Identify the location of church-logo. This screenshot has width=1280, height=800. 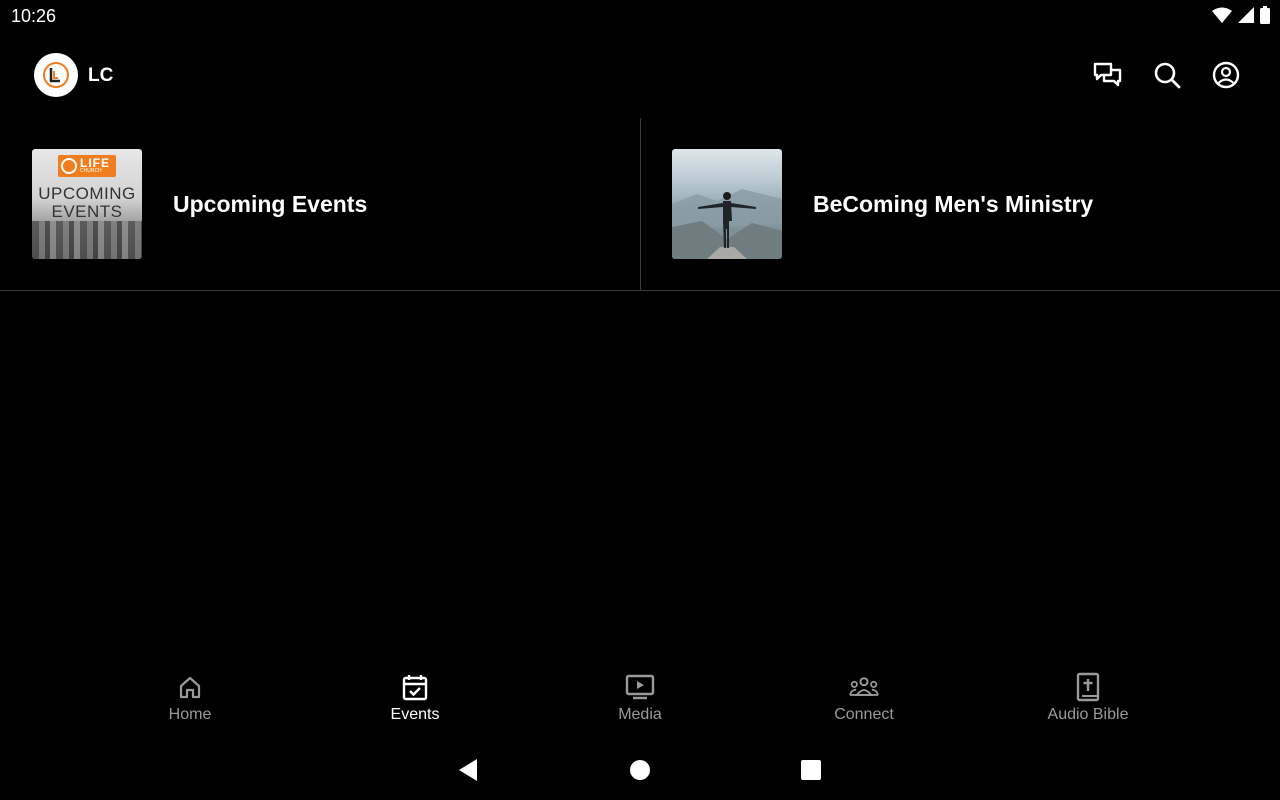
(56, 75).